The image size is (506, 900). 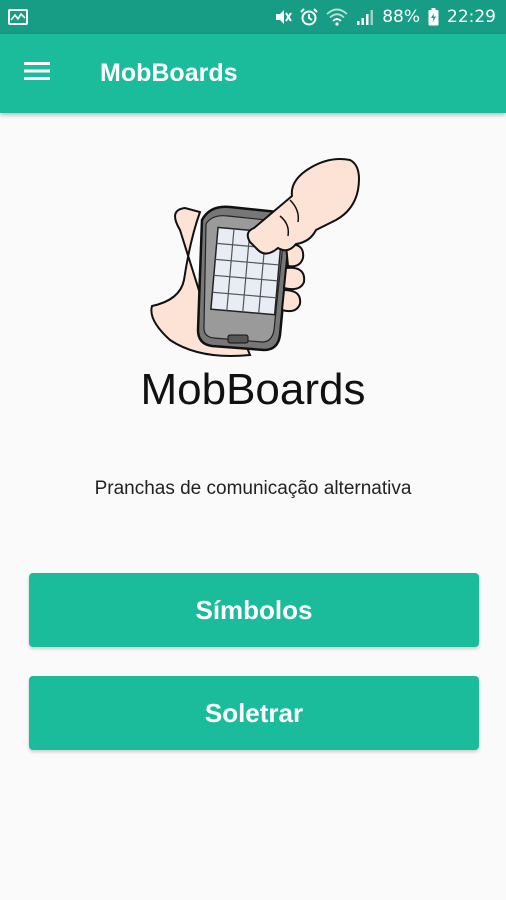 I want to click on app-bar: MobBoards, so click(x=253, y=73).